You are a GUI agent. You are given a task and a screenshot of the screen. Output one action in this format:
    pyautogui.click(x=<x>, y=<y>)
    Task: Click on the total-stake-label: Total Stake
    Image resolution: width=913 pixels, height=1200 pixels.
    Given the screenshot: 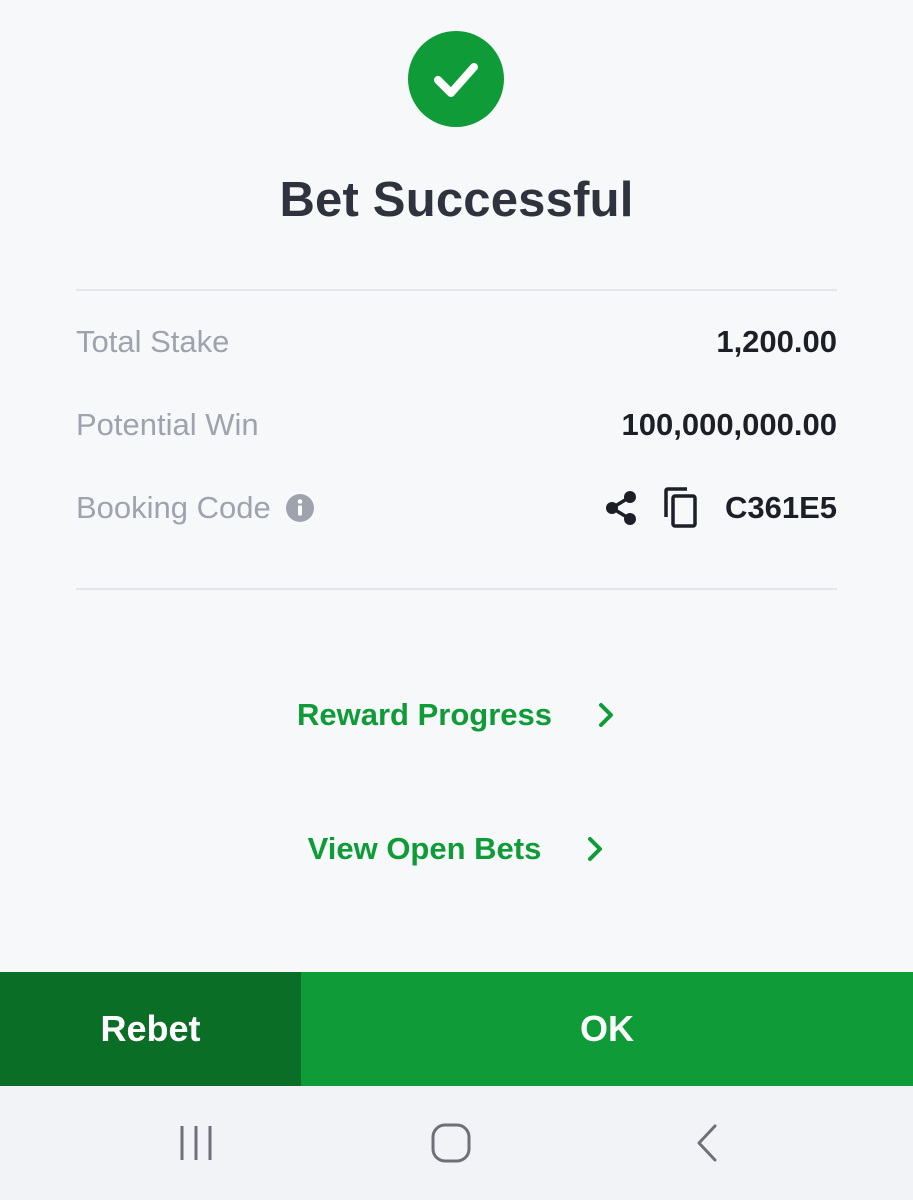 What is the action you would take?
    pyautogui.click(x=153, y=341)
    